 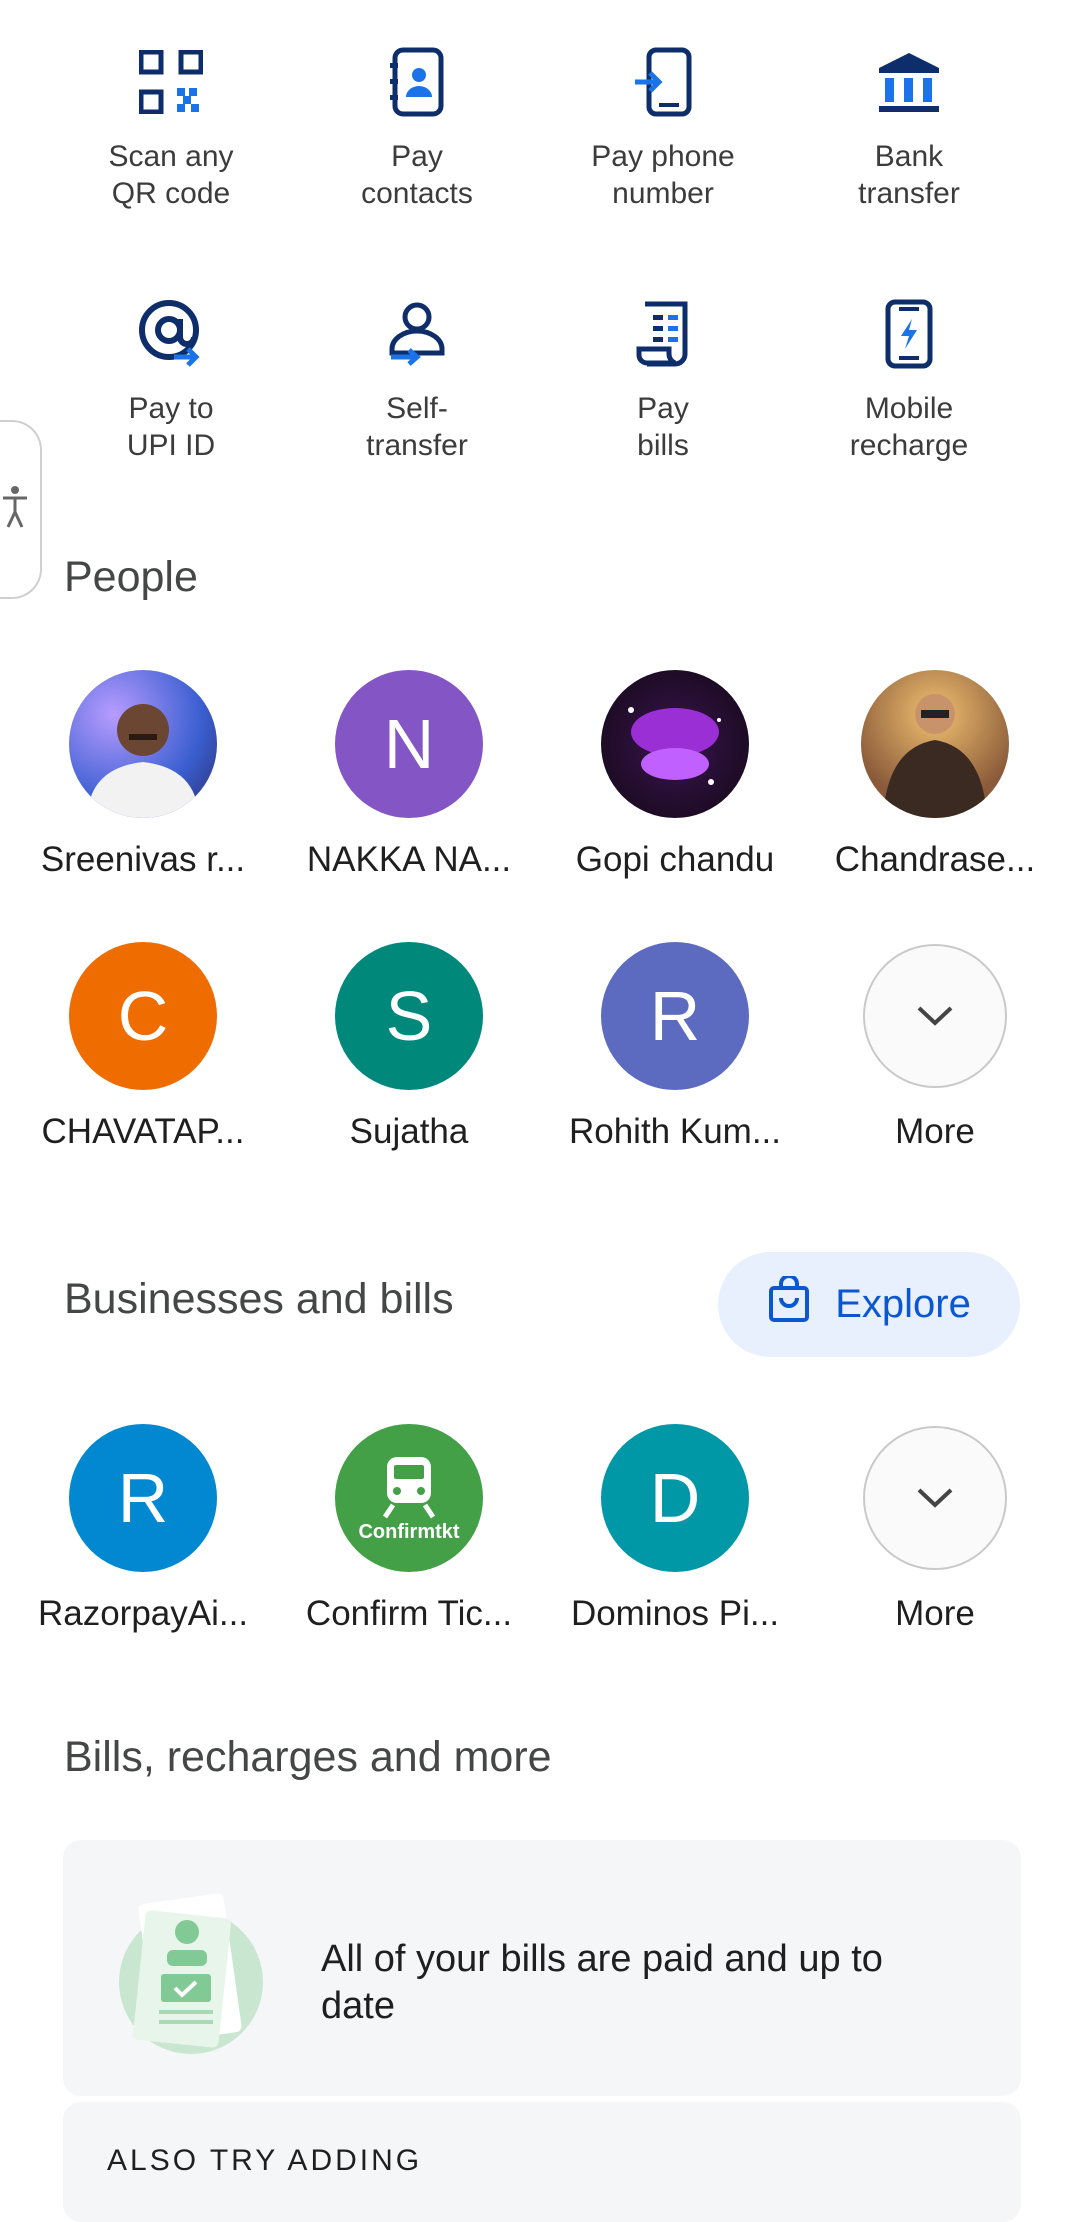 I want to click on explore-button: Explore, so click(x=869, y=1304).